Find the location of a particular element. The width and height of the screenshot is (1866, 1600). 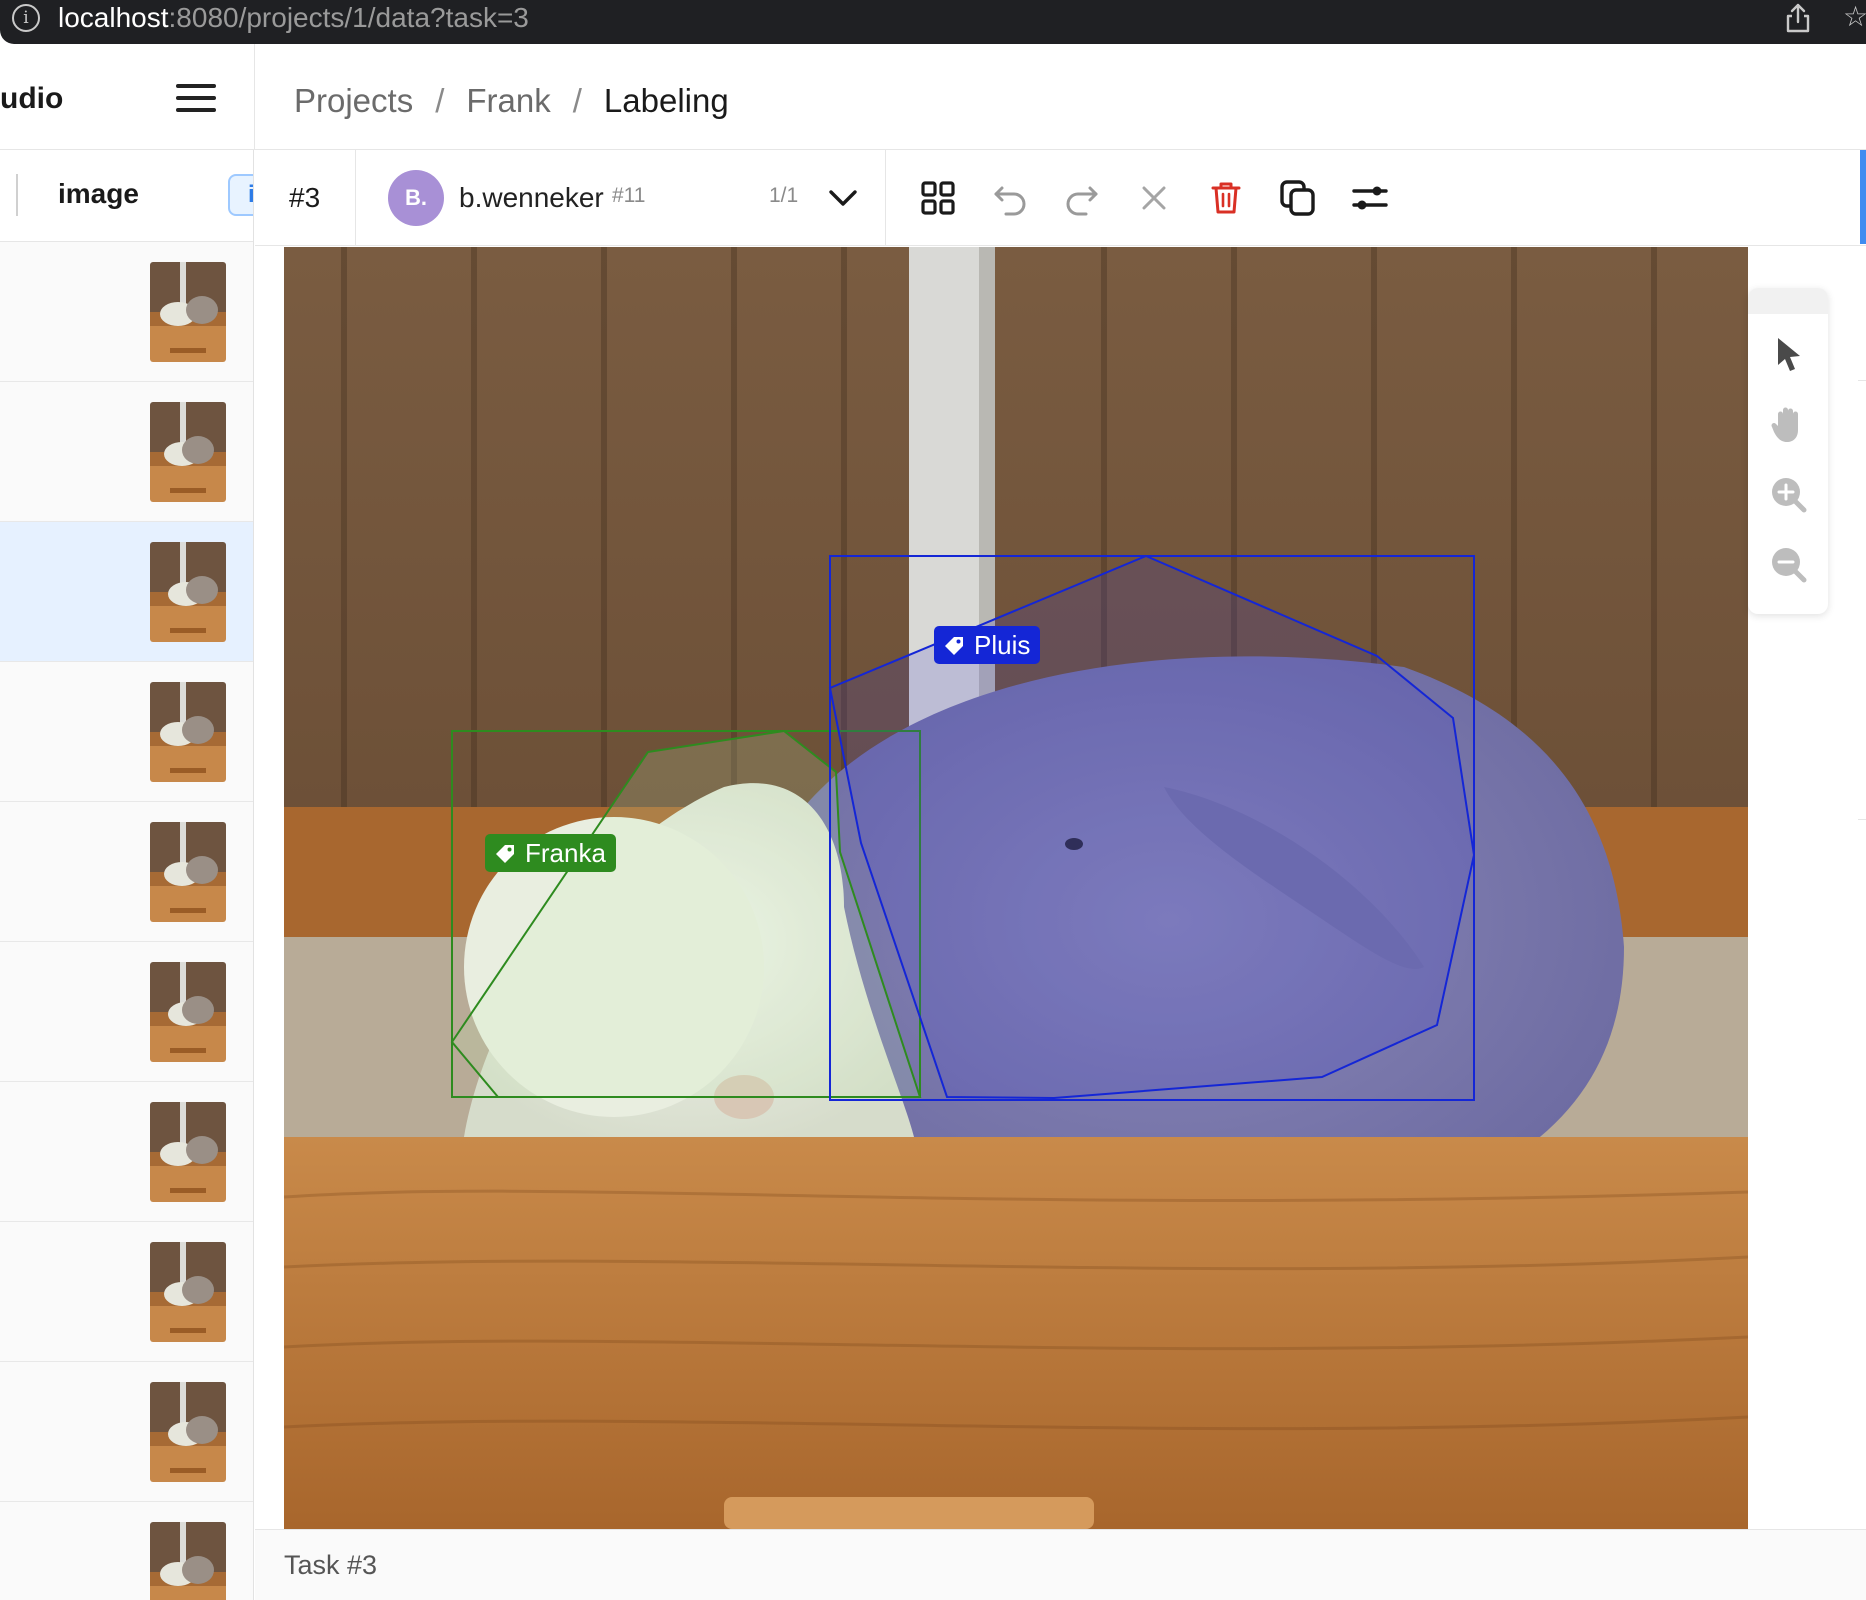

site-info-icon: i is located at coordinates (26, 18).